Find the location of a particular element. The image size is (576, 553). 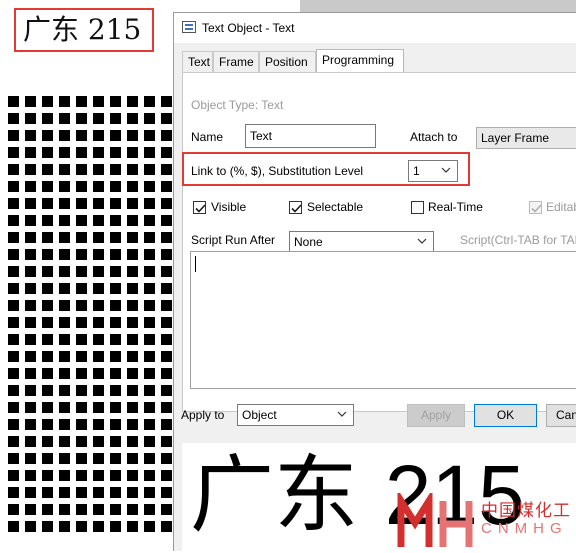

watermark-brand-en: CNMHG is located at coordinates (524, 528).